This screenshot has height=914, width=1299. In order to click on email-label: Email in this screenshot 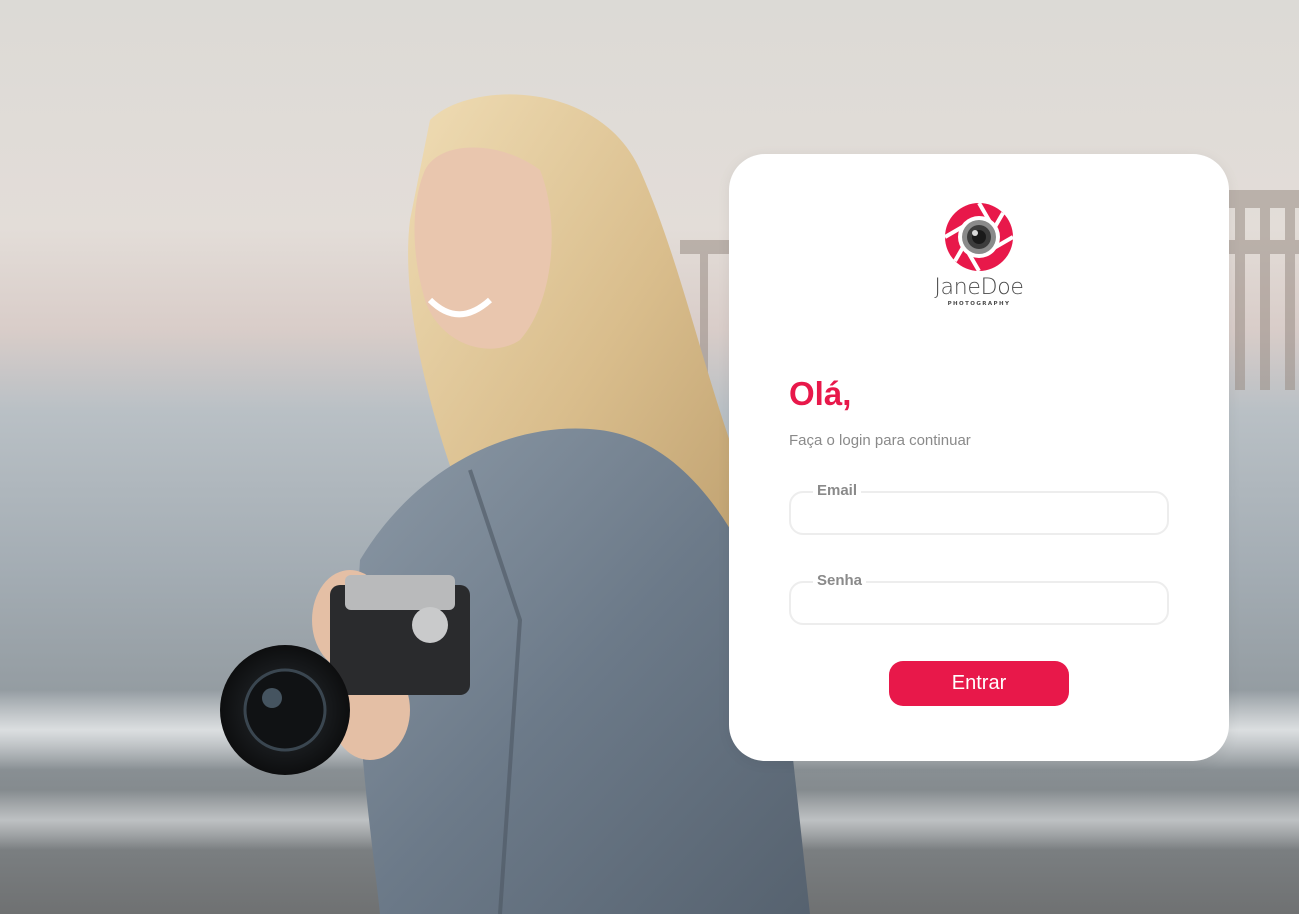, I will do `click(837, 491)`.